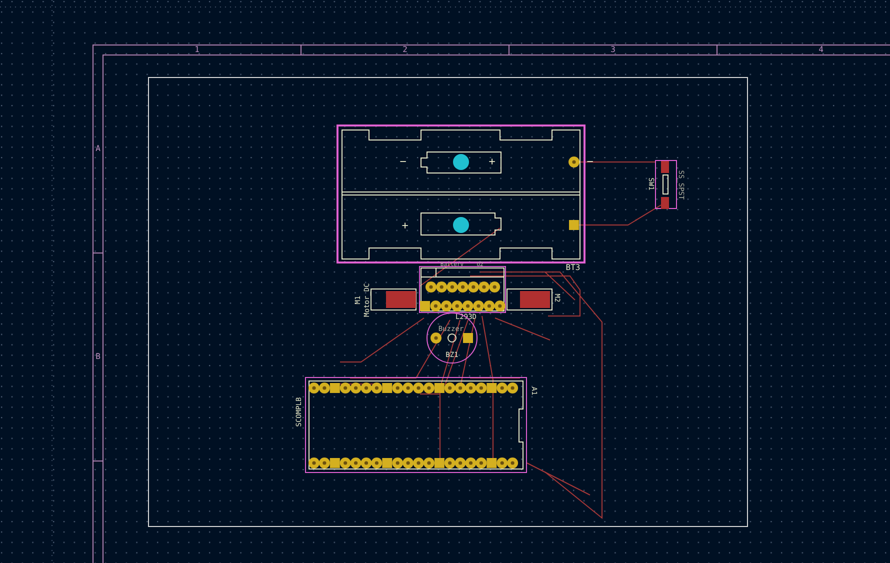  I want to click on buzzer-center-icon, so click(452, 338).